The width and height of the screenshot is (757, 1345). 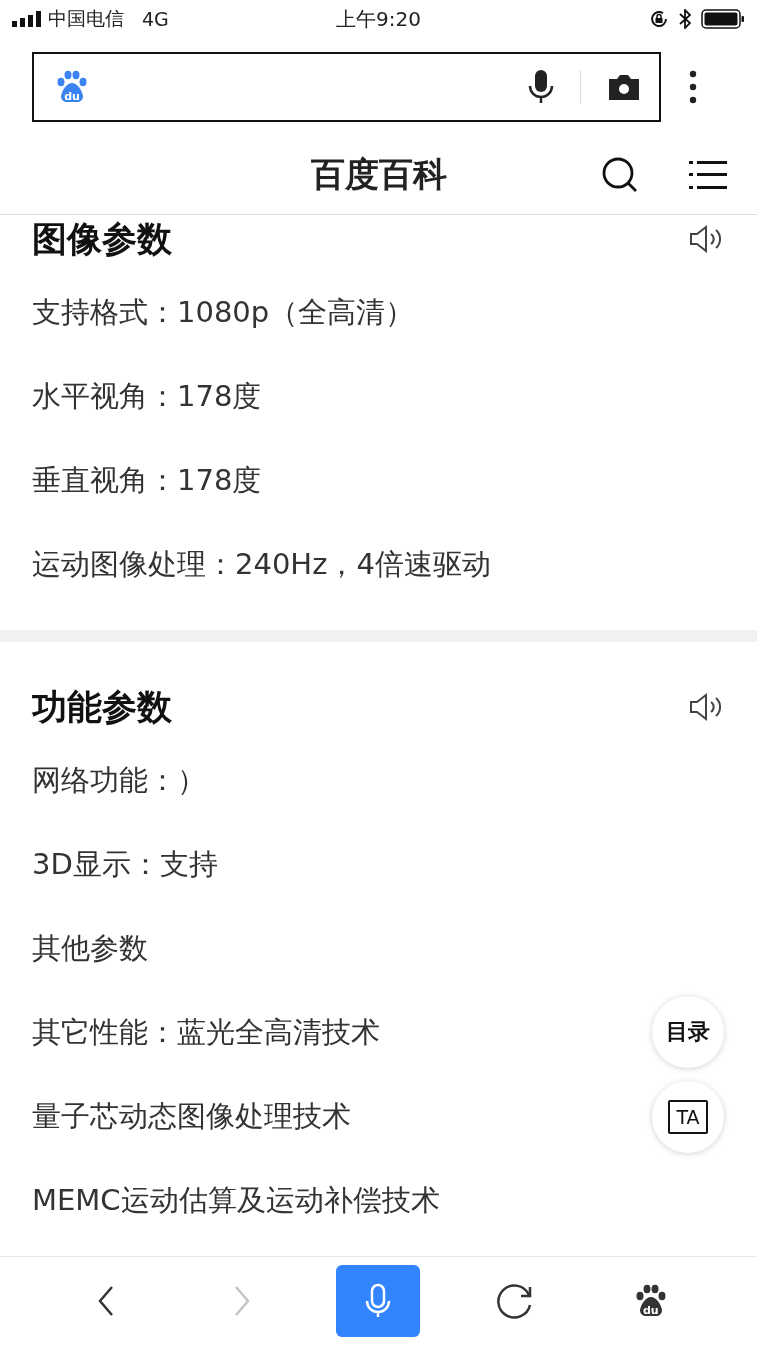 I want to click on address-bar: du, so click(x=346, y=86).